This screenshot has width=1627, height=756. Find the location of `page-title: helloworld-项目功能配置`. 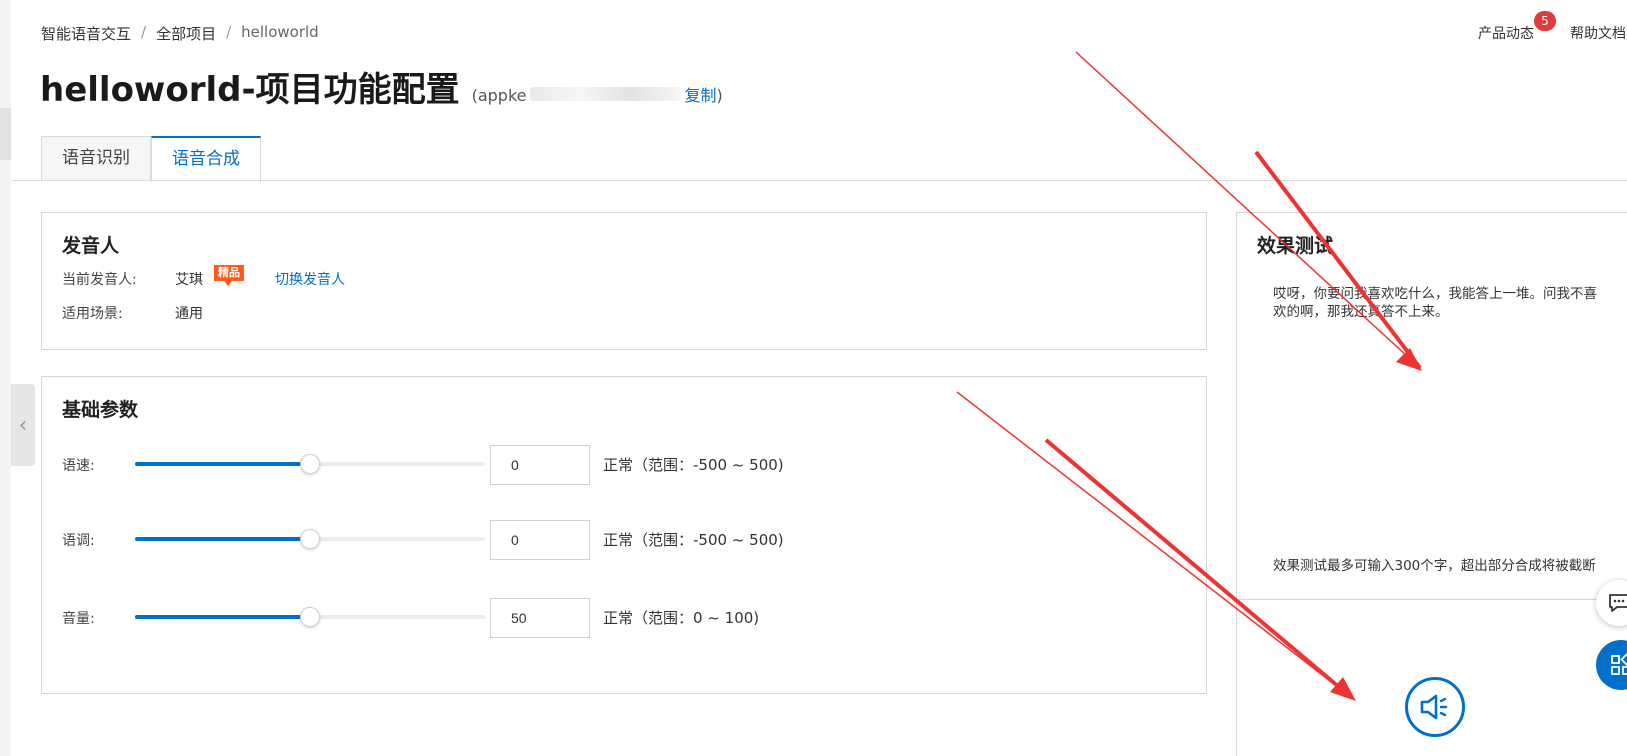

page-title: helloworld-项目功能配置 is located at coordinates (250, 90).